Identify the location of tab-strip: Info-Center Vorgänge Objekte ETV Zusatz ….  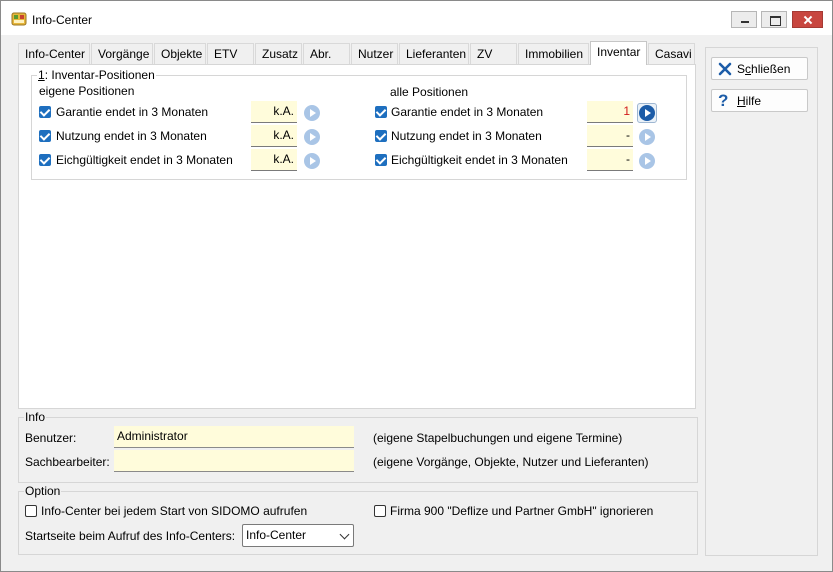
(356, 53).